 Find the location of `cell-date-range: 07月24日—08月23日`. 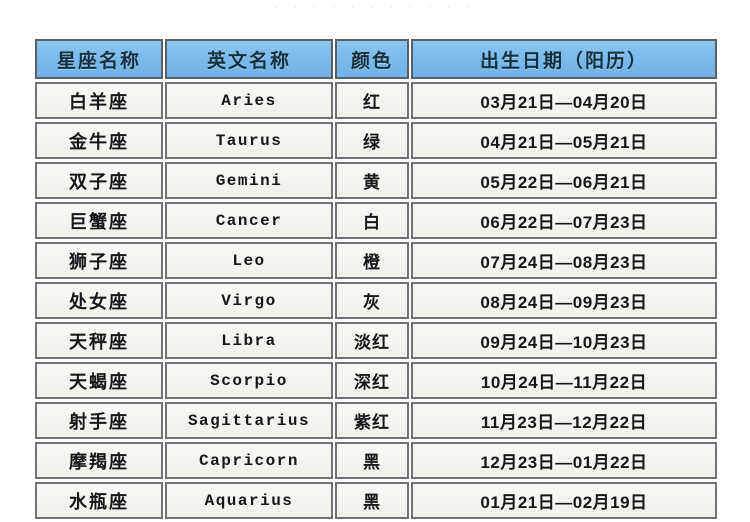

cell-date-range: 07月24日—08月23日 is located at coordinates (564, 260).